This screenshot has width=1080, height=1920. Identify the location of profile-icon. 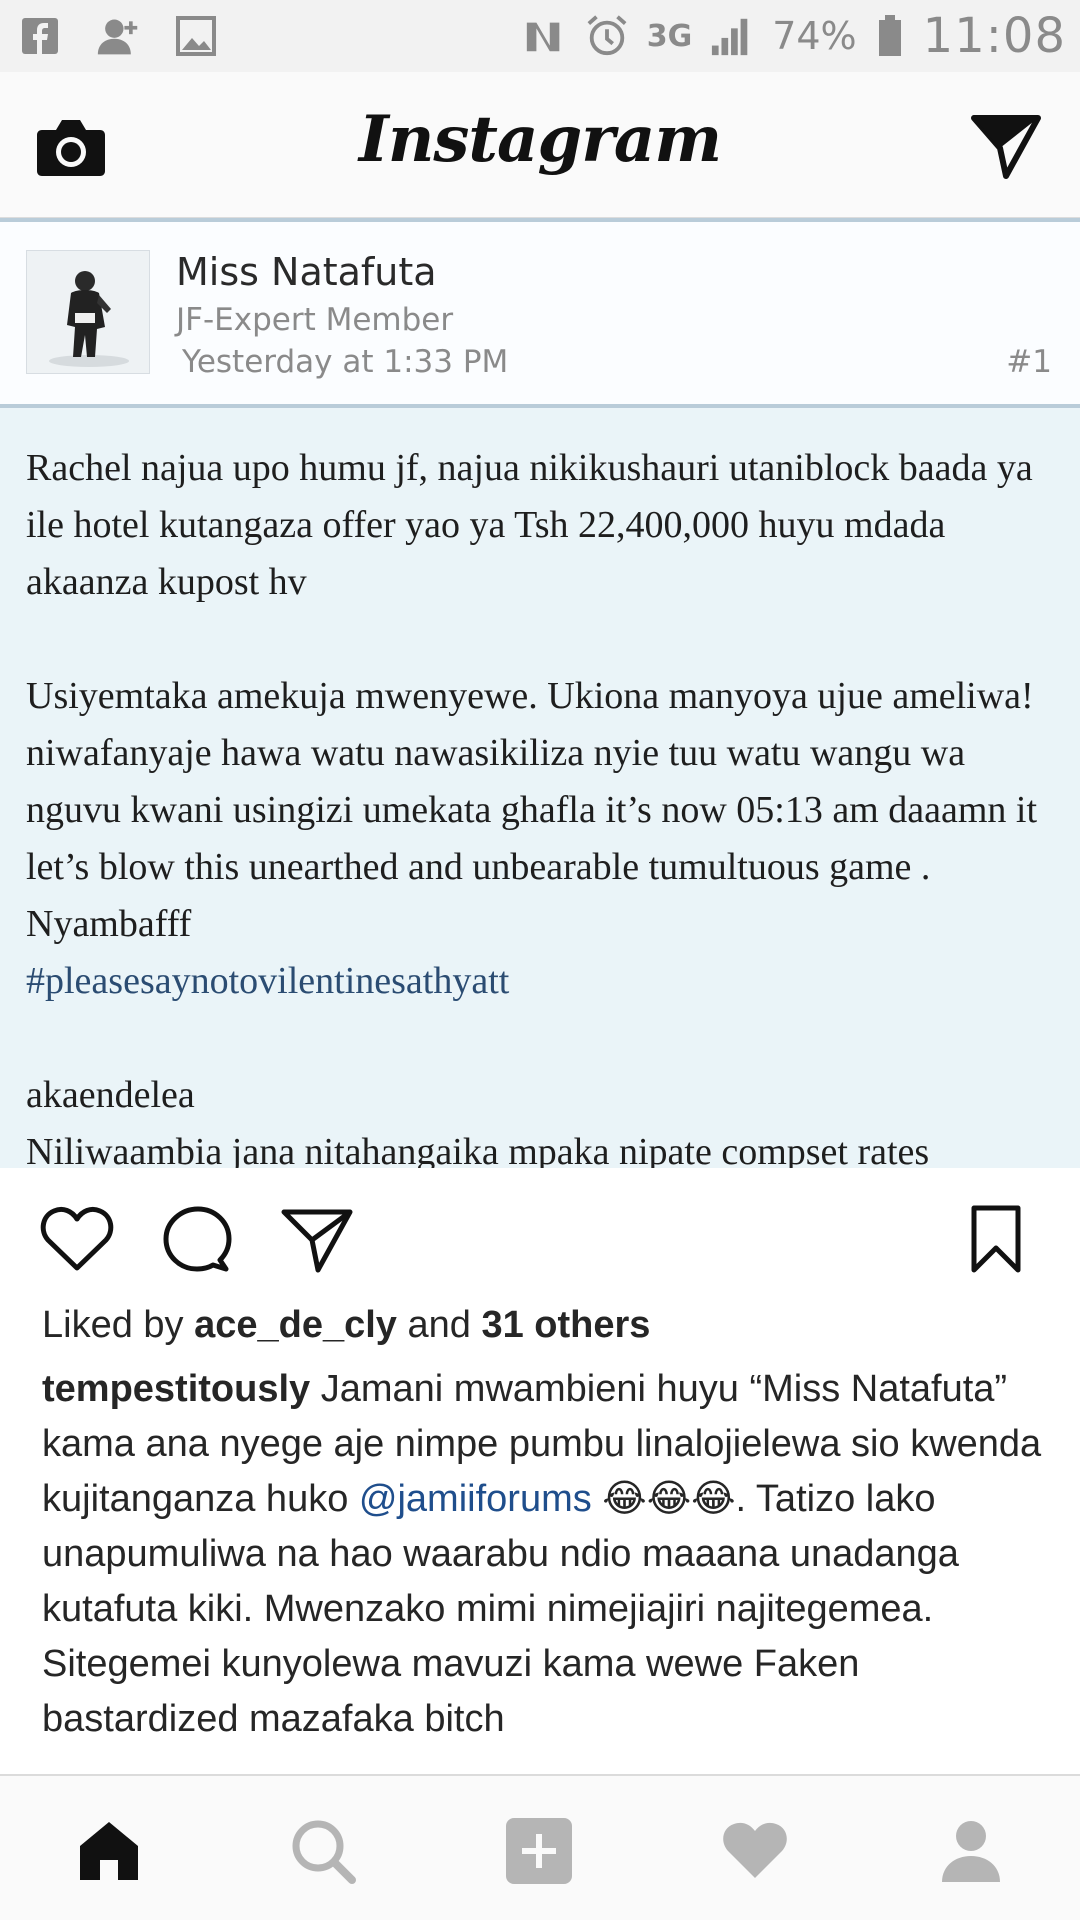
(971, 1851).